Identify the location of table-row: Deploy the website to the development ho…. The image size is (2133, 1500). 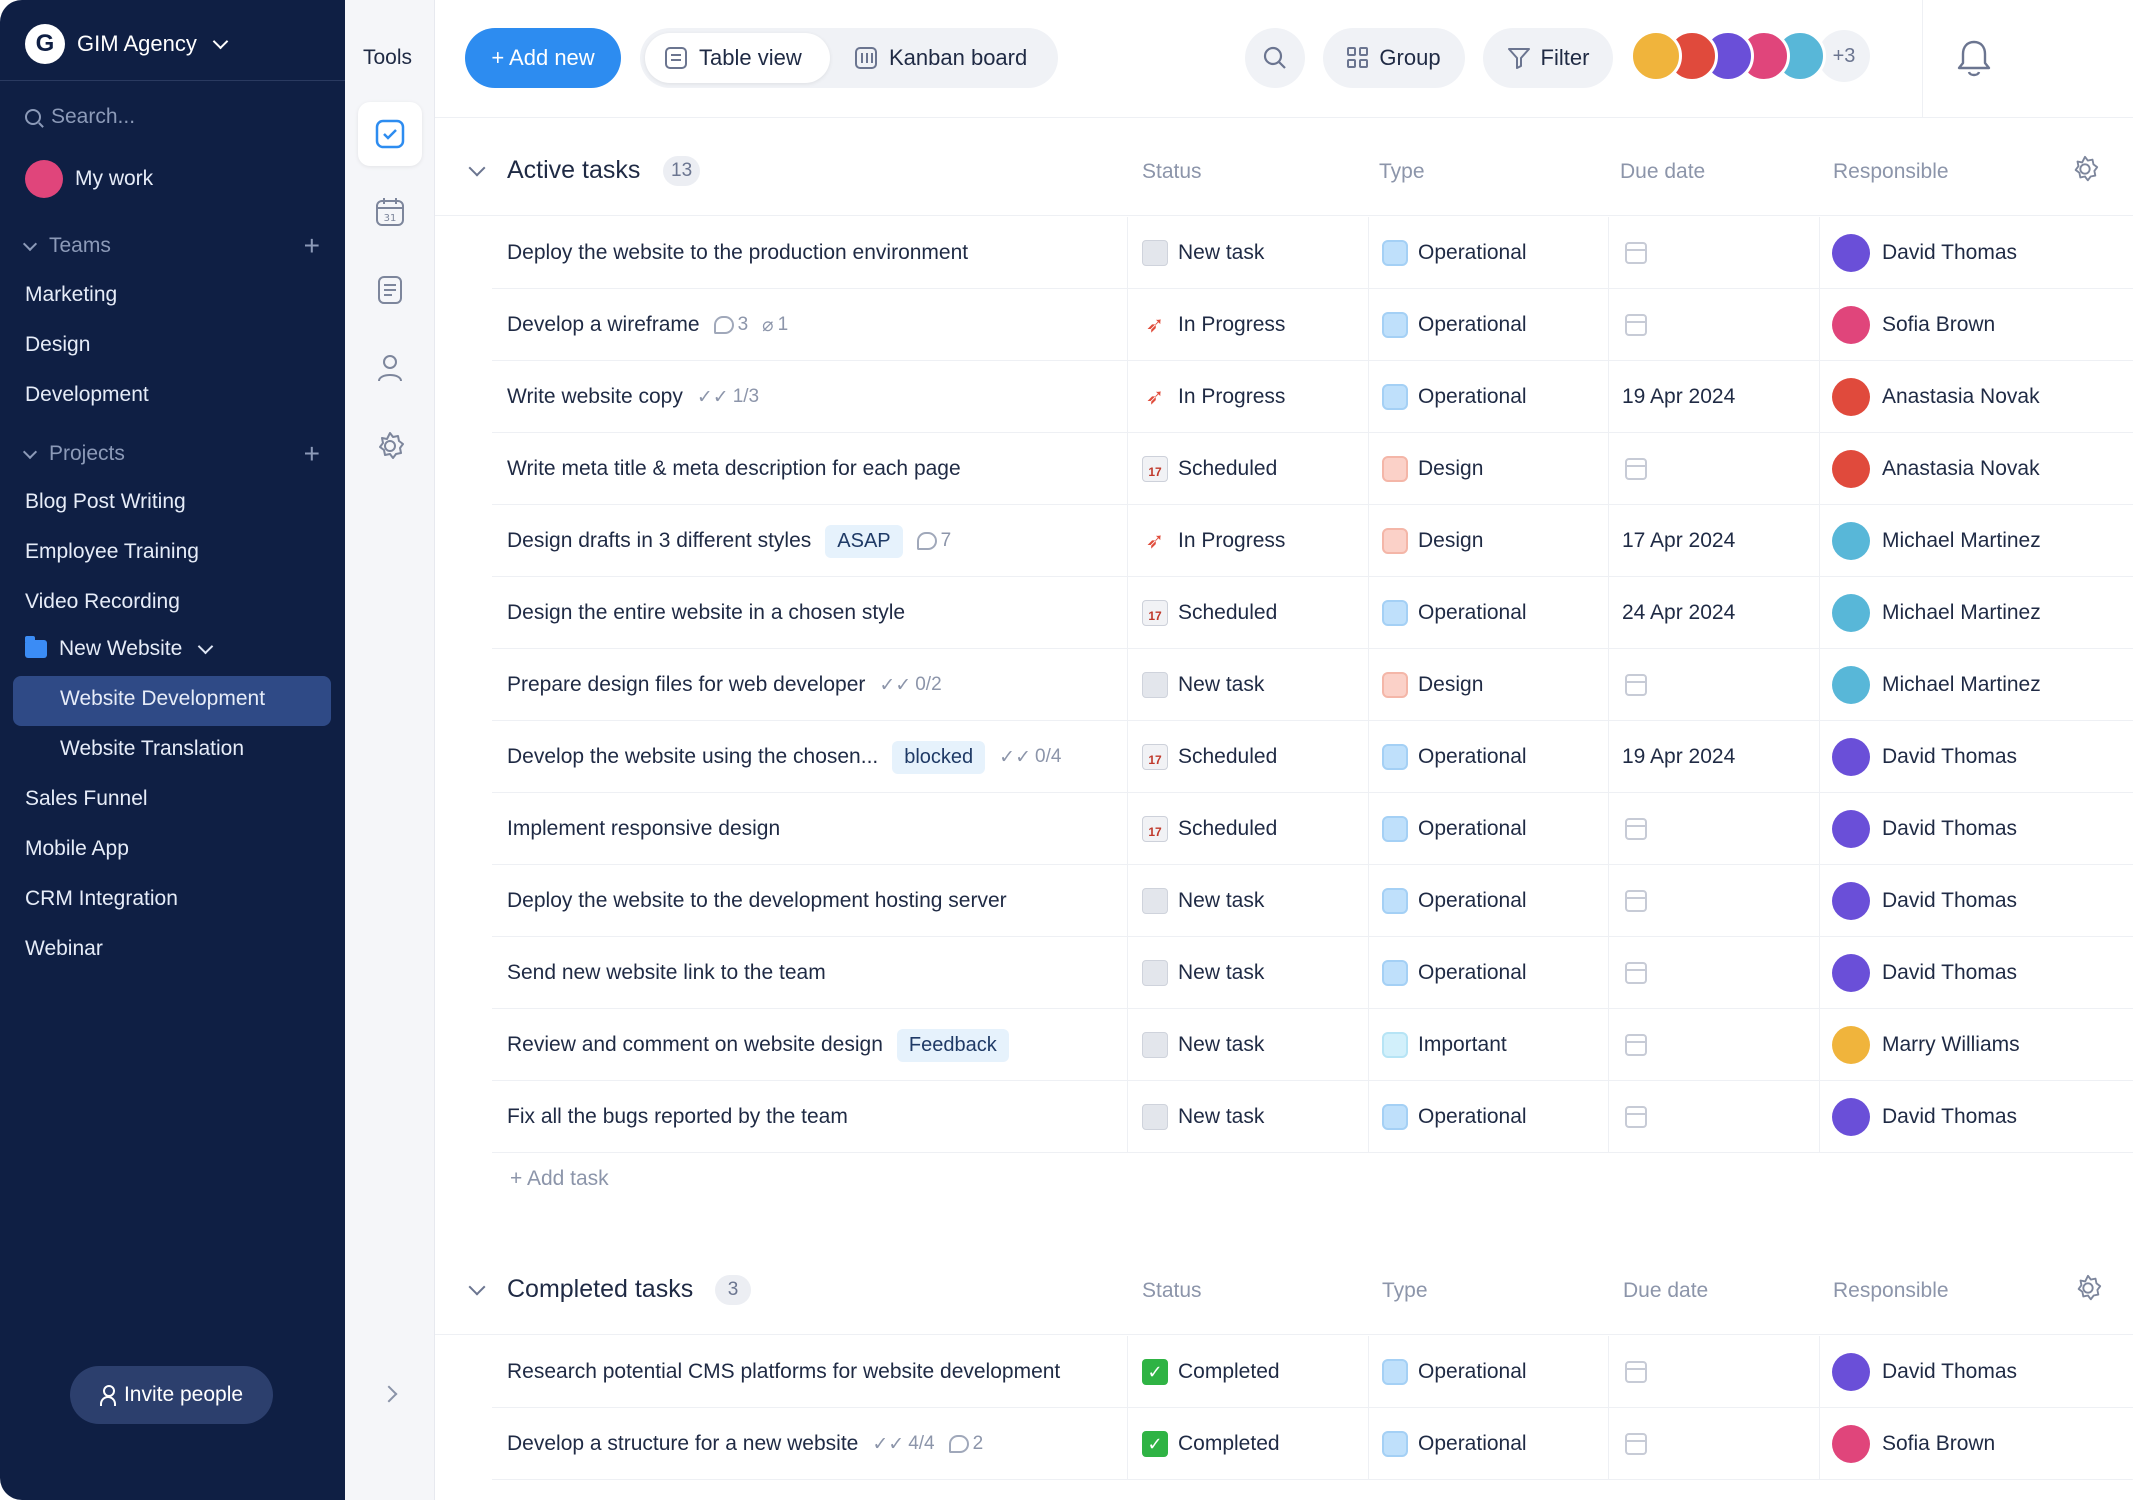
(1312, 901).